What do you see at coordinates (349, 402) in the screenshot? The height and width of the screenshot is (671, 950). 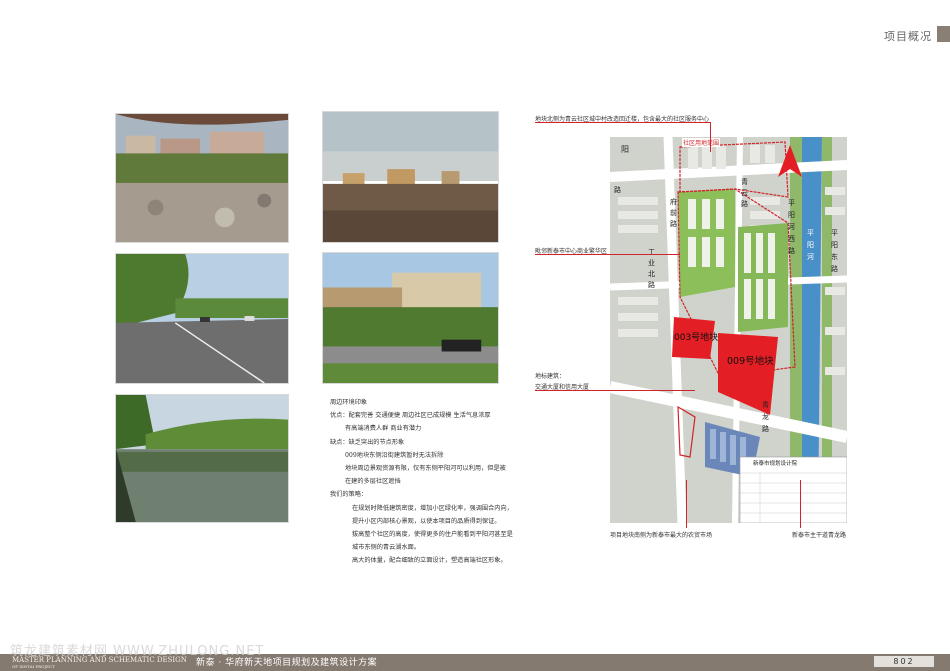 I see `notes-title: 周边环境印象` at bounding box center [349, 402].